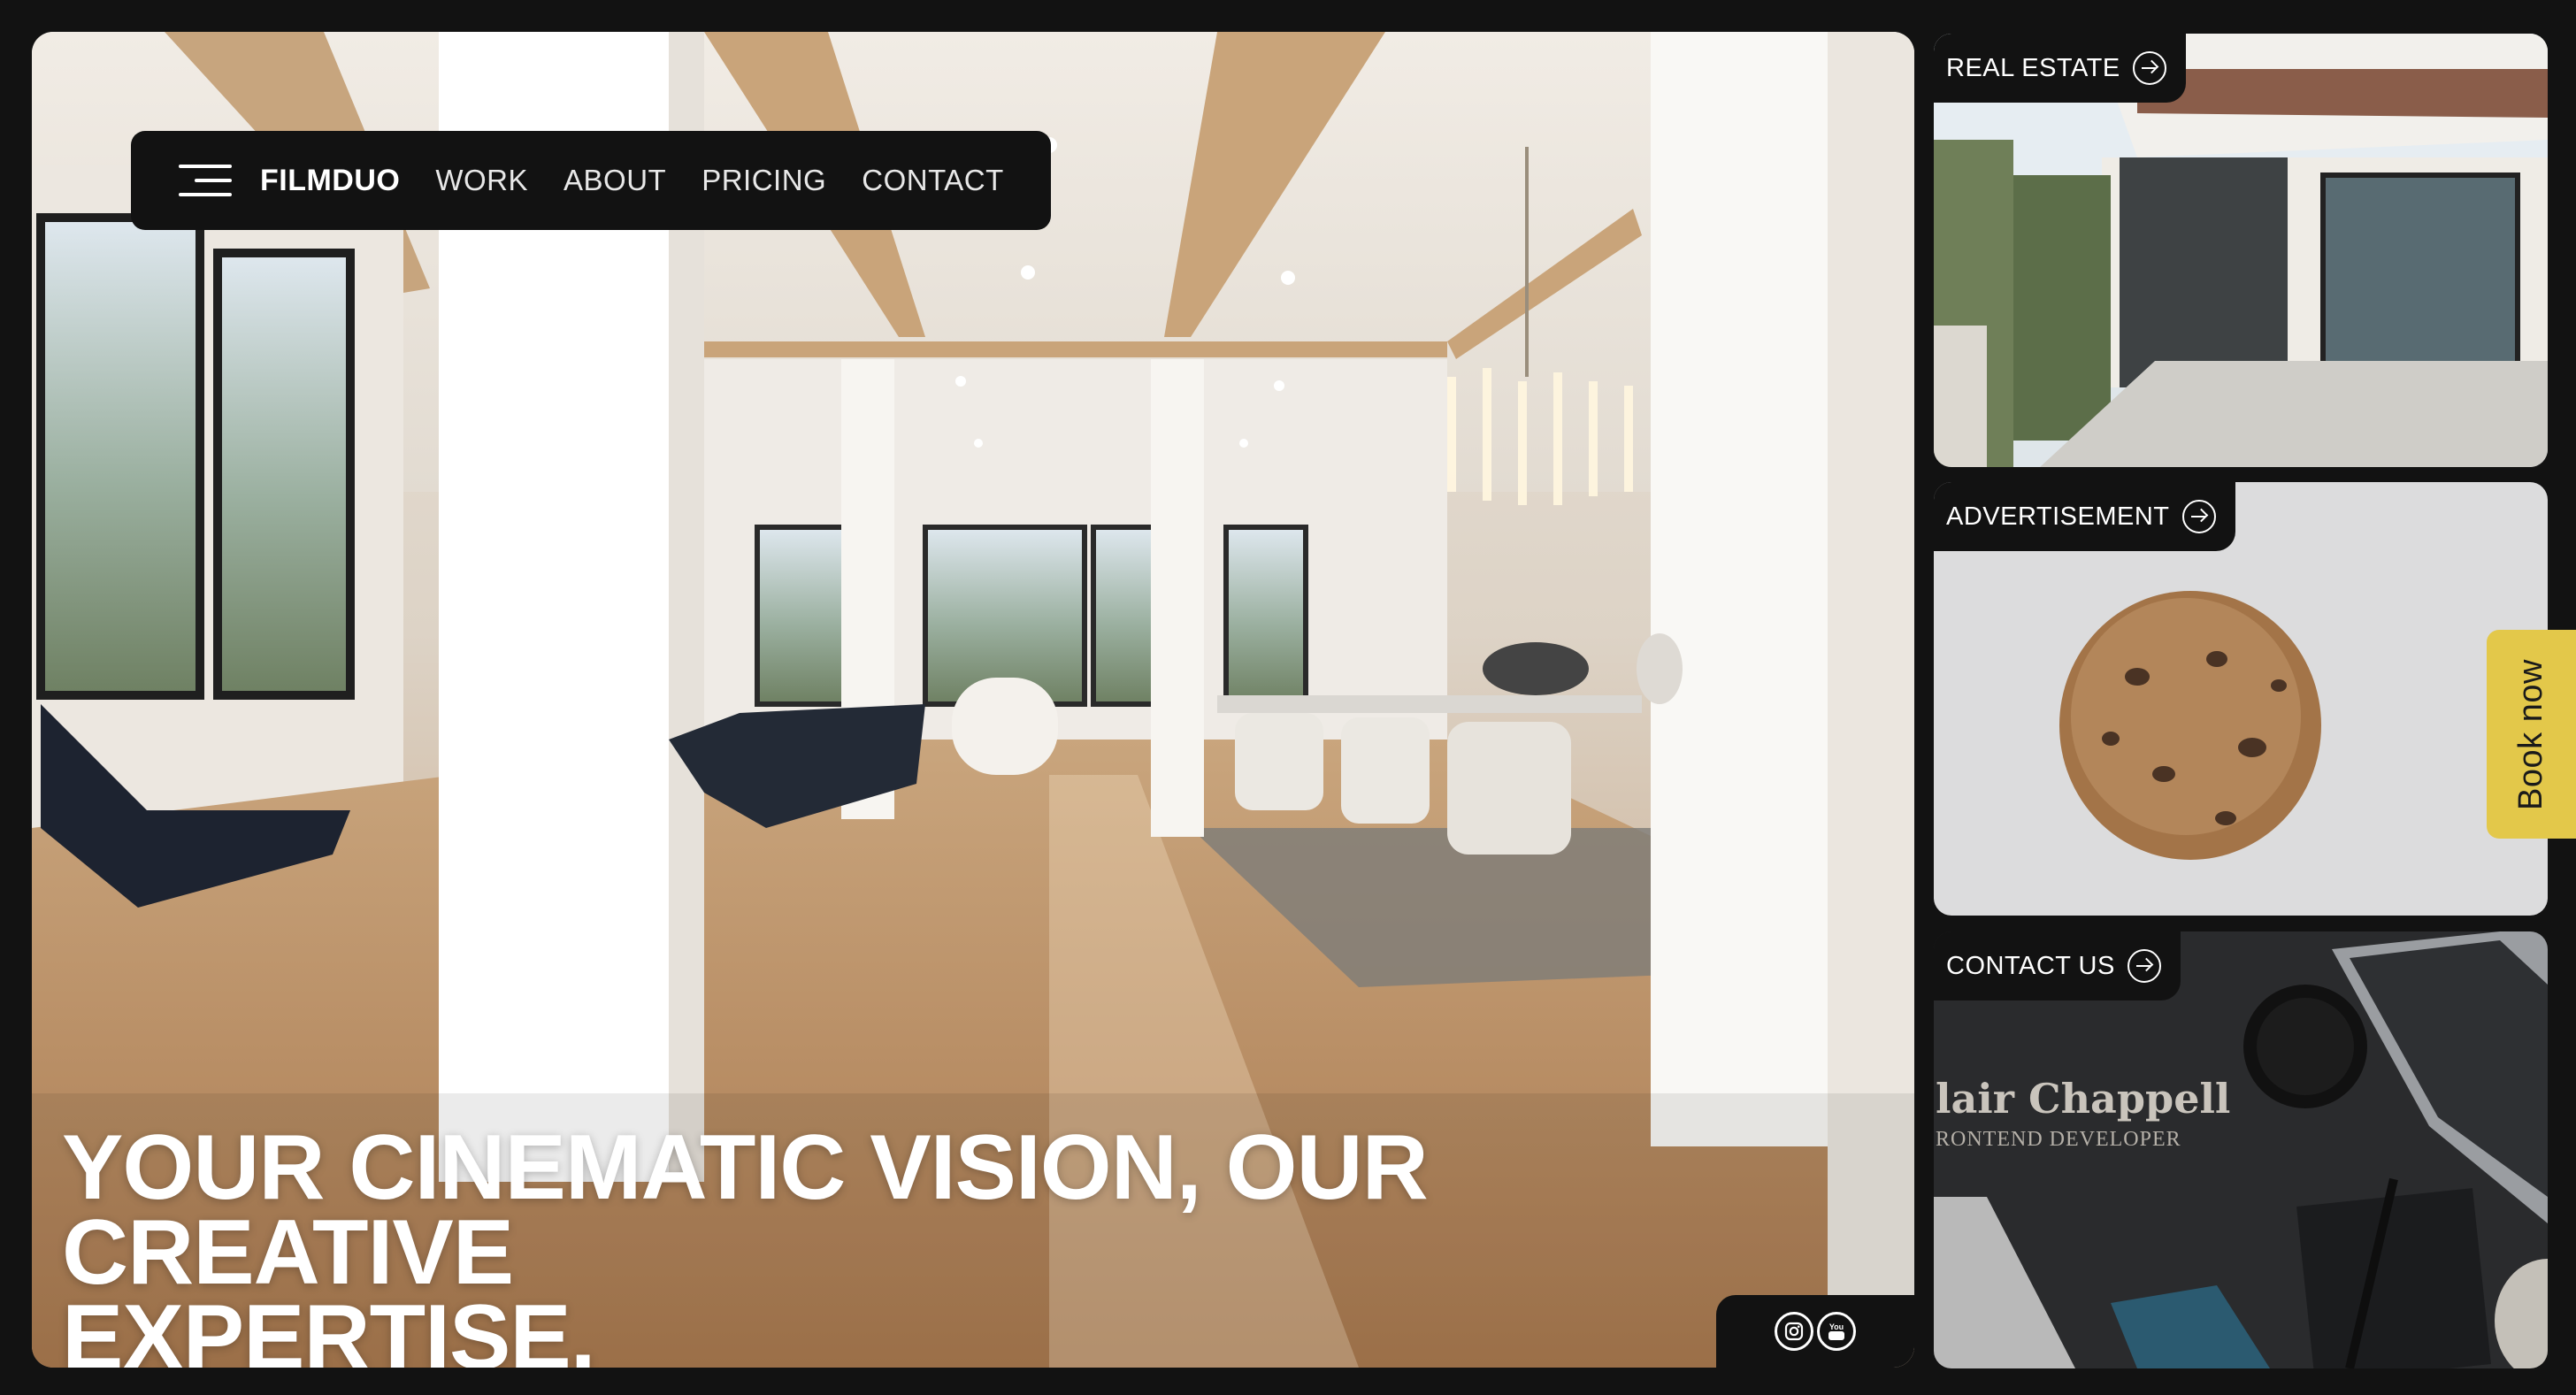  Describe the element at coordinates (329, 1327) in the screenshot. I see `hero-headline-line-2: EXPERTISE.` at that location.